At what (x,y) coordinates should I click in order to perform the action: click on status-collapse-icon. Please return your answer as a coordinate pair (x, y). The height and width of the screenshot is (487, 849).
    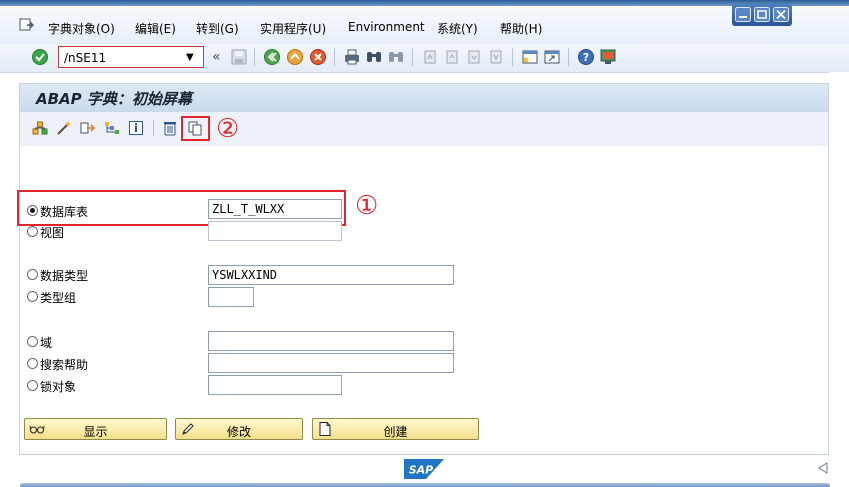
    Looking at the image, I should click on (823, 468).